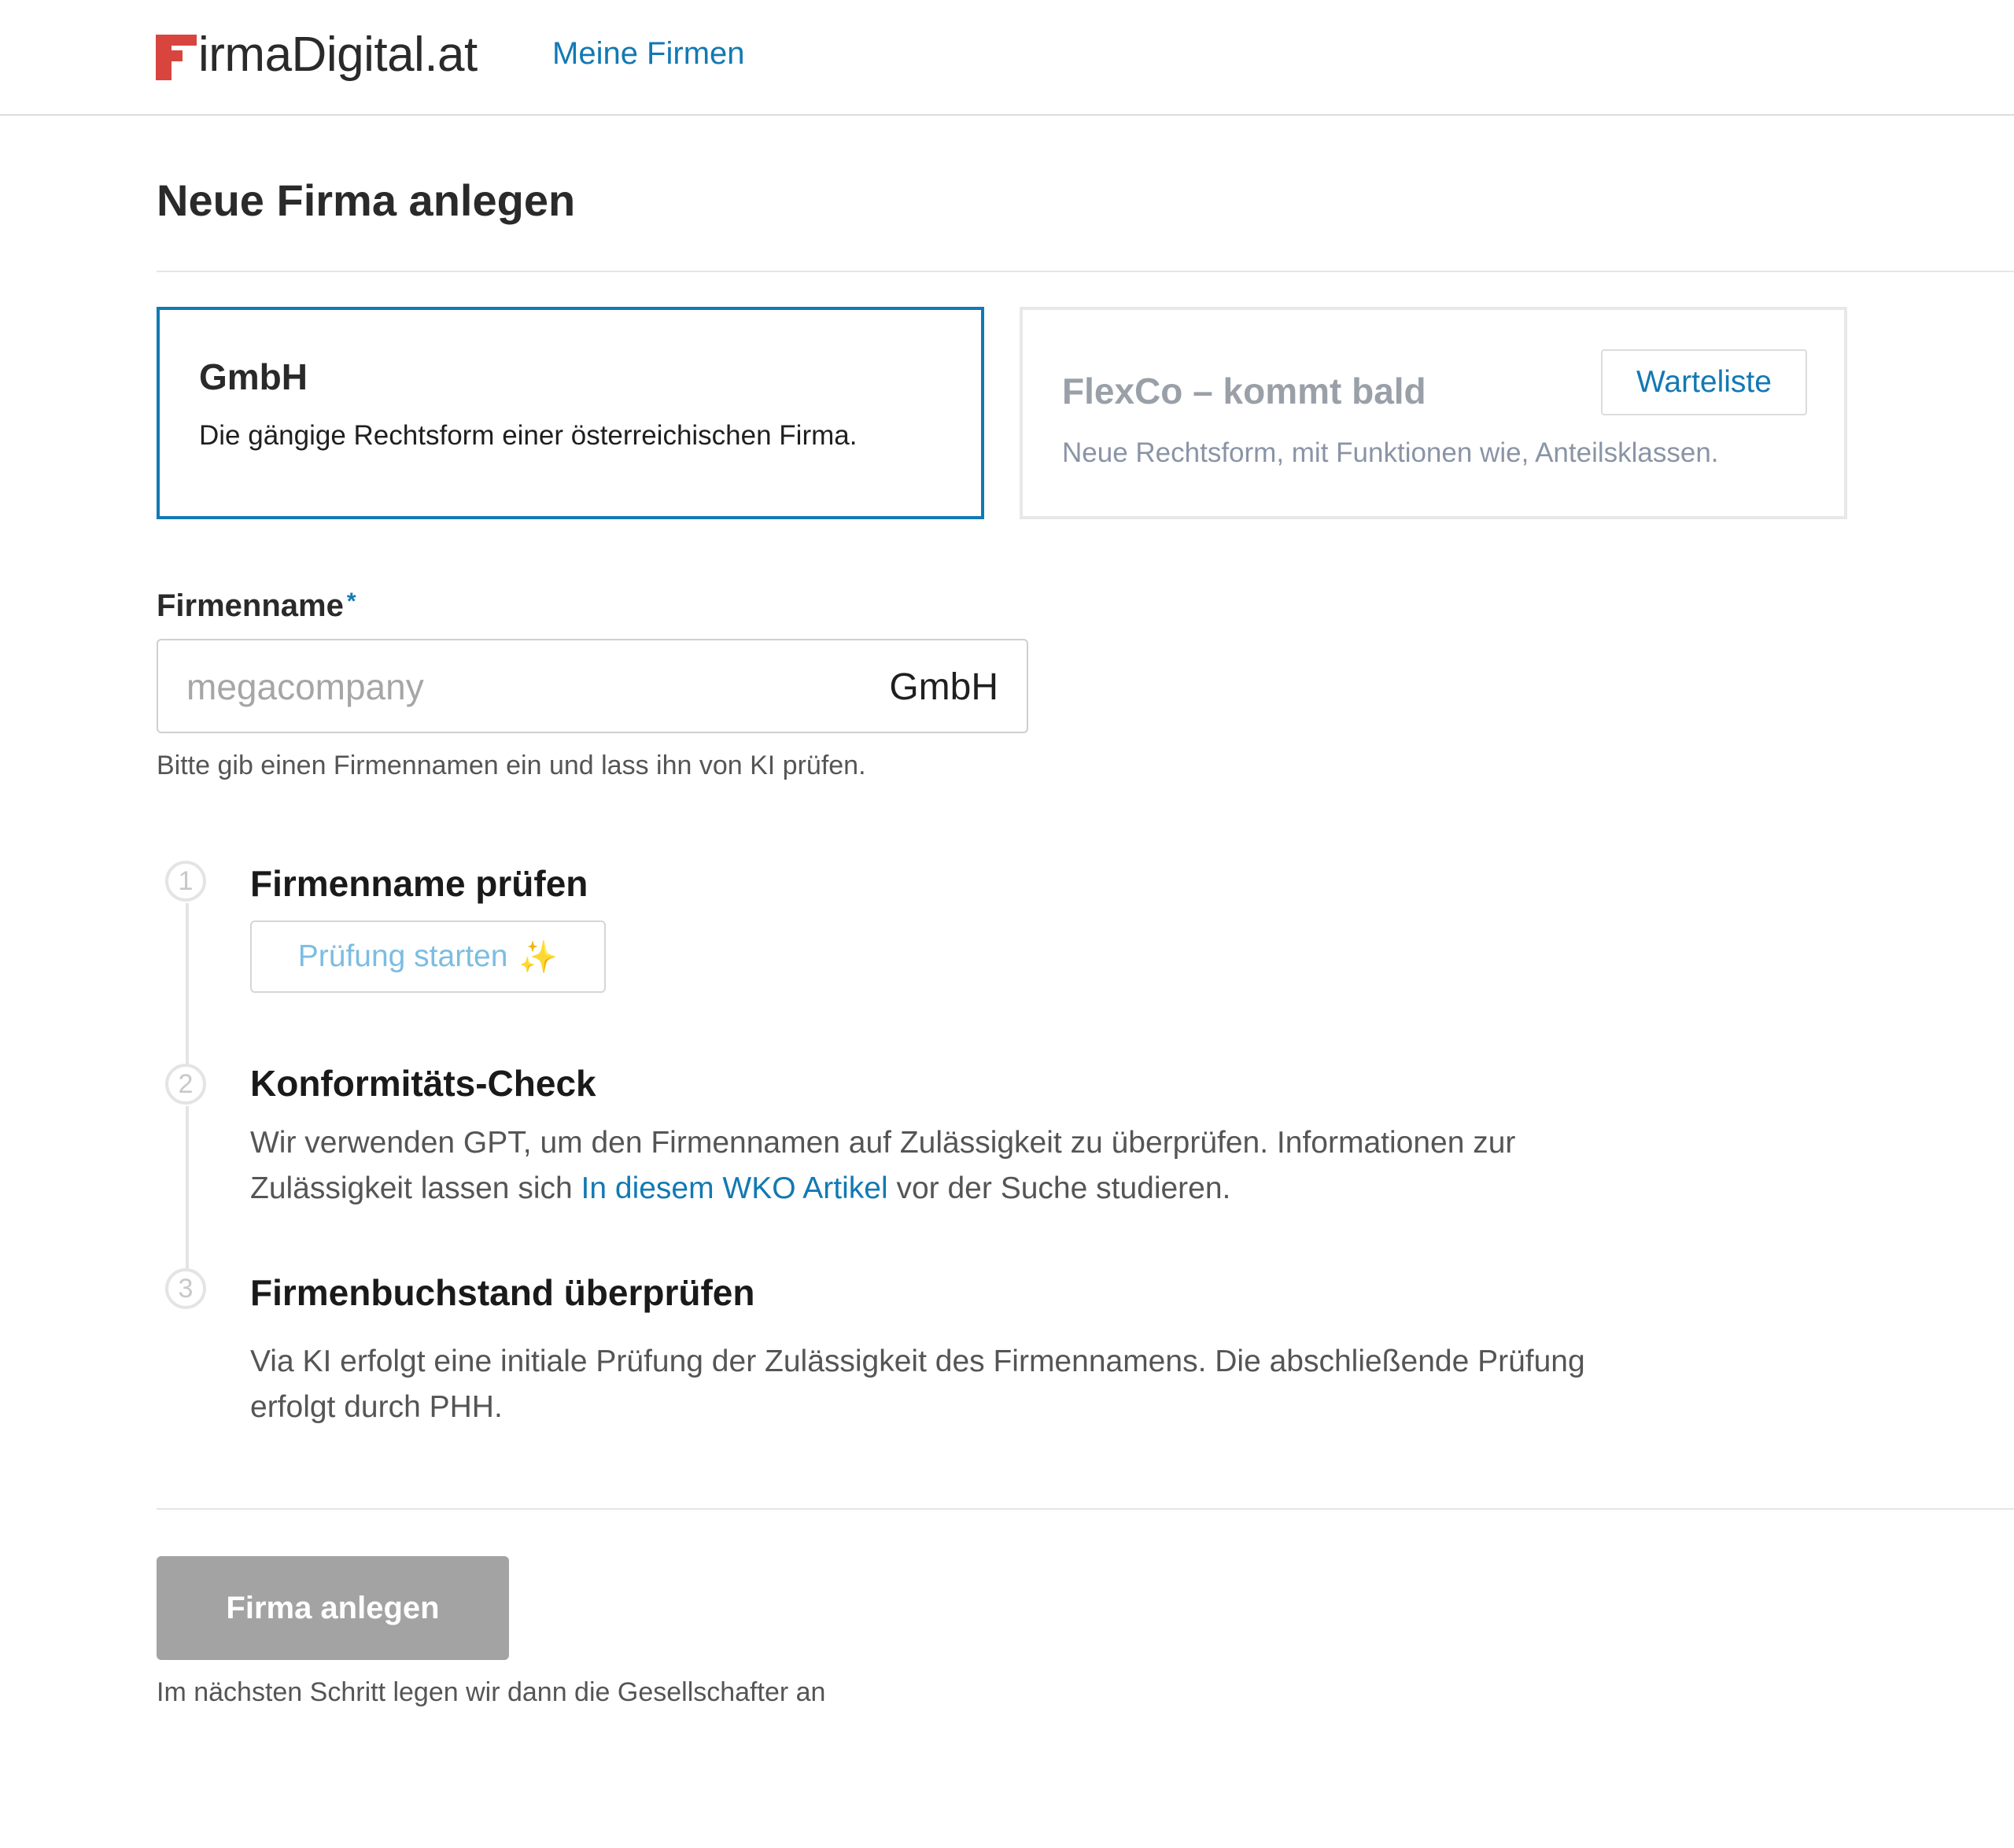 Image resolution: width=2014 pixels, height=1848 pixels. What do you see at coordinates (1244, 391) in the screenshot?
I see `card-title-flexco: FlexCo – kommt bald` at bounding box center [1244, 391].